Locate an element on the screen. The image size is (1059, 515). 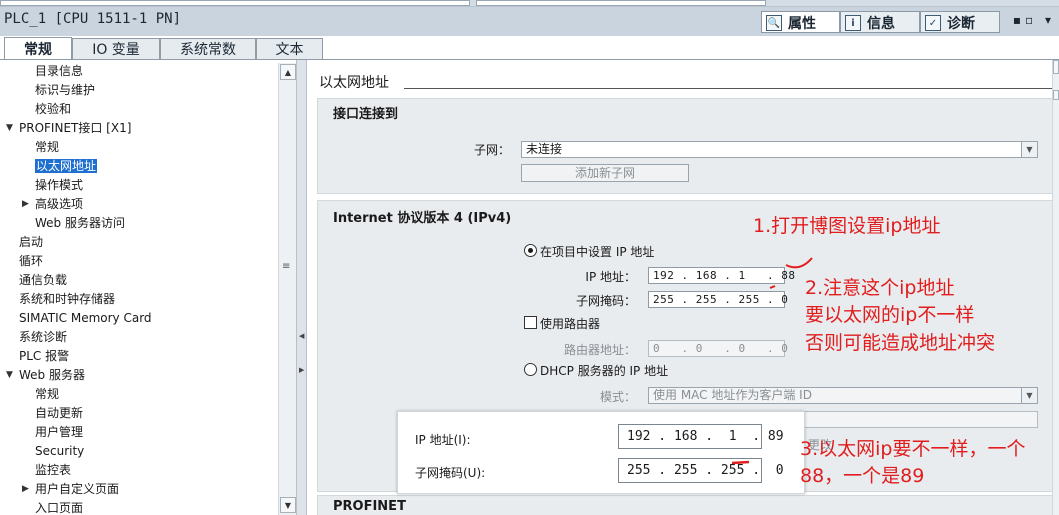
diagnostics-icon: ✓ is located at coordinates (933, 23).